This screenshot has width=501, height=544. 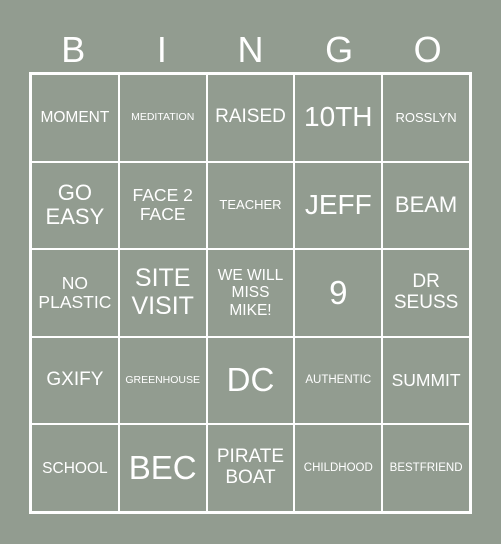 I want to click on bingo-cell: RAISED, so click(x=250, y=118).